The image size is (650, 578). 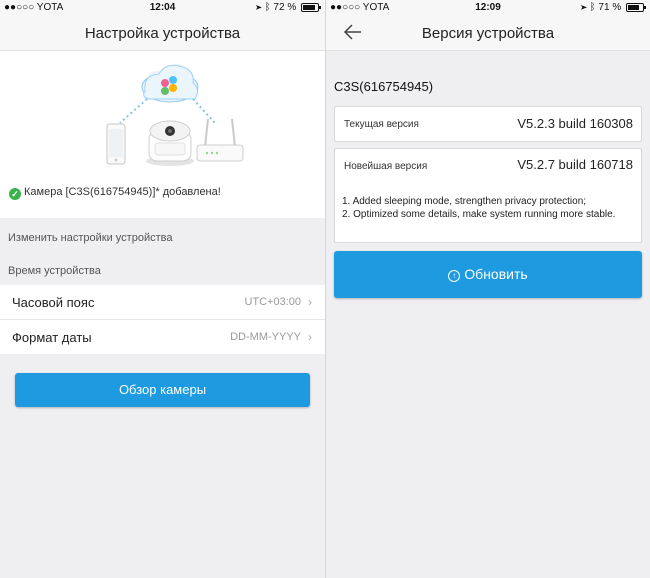 What do you see at coordinates (54, 271) in the screenshot?
I see `device-time-header: Время устройства` at bounding box center [54, 271].